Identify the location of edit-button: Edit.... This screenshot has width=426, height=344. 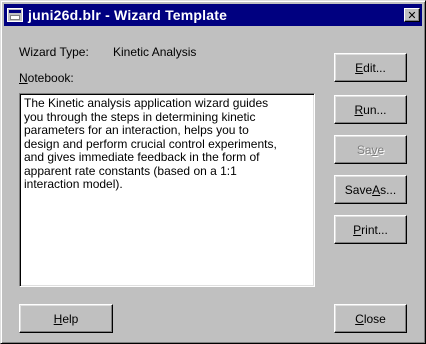
(370, 67).